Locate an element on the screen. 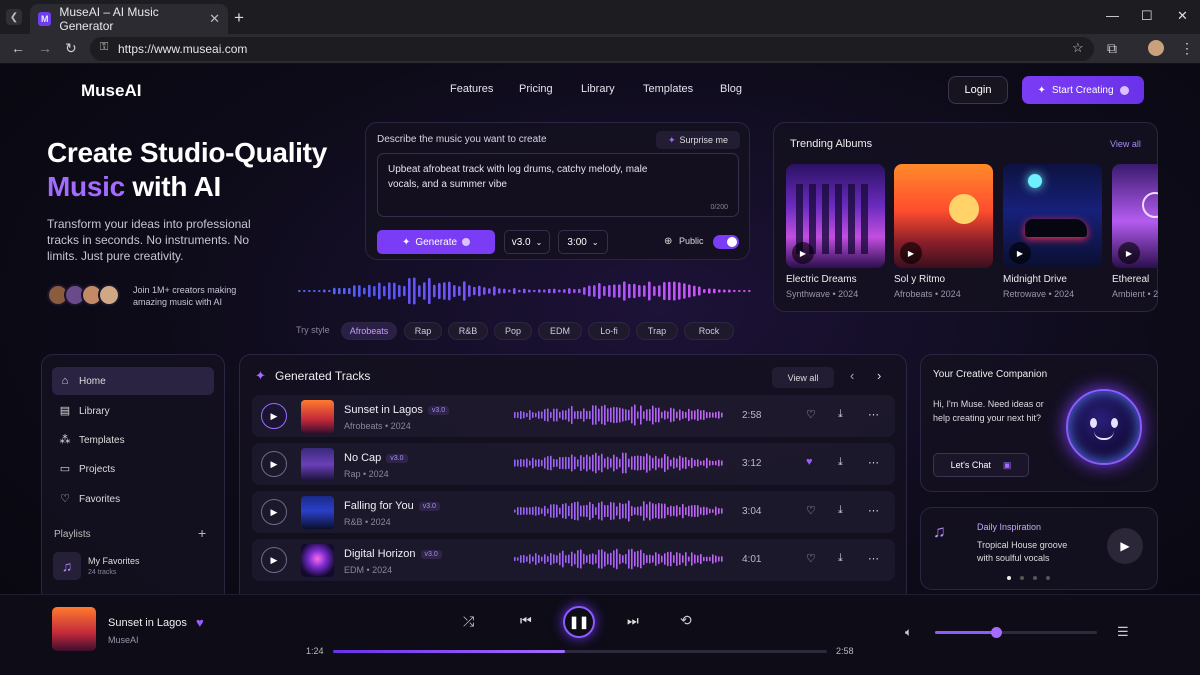  album-title: Electric Dreams is located at coordinates (821, 279).